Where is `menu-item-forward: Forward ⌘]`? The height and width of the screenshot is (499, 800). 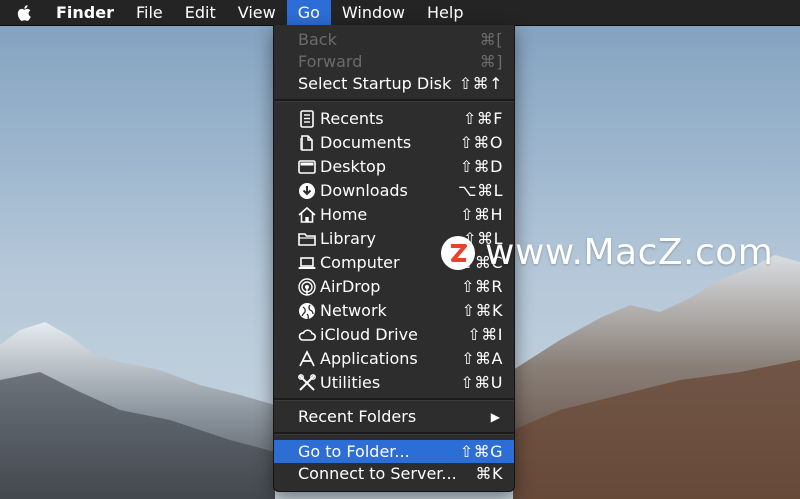
menu-item-forward: Forward ⌘] is located at coordinates (394, 61).